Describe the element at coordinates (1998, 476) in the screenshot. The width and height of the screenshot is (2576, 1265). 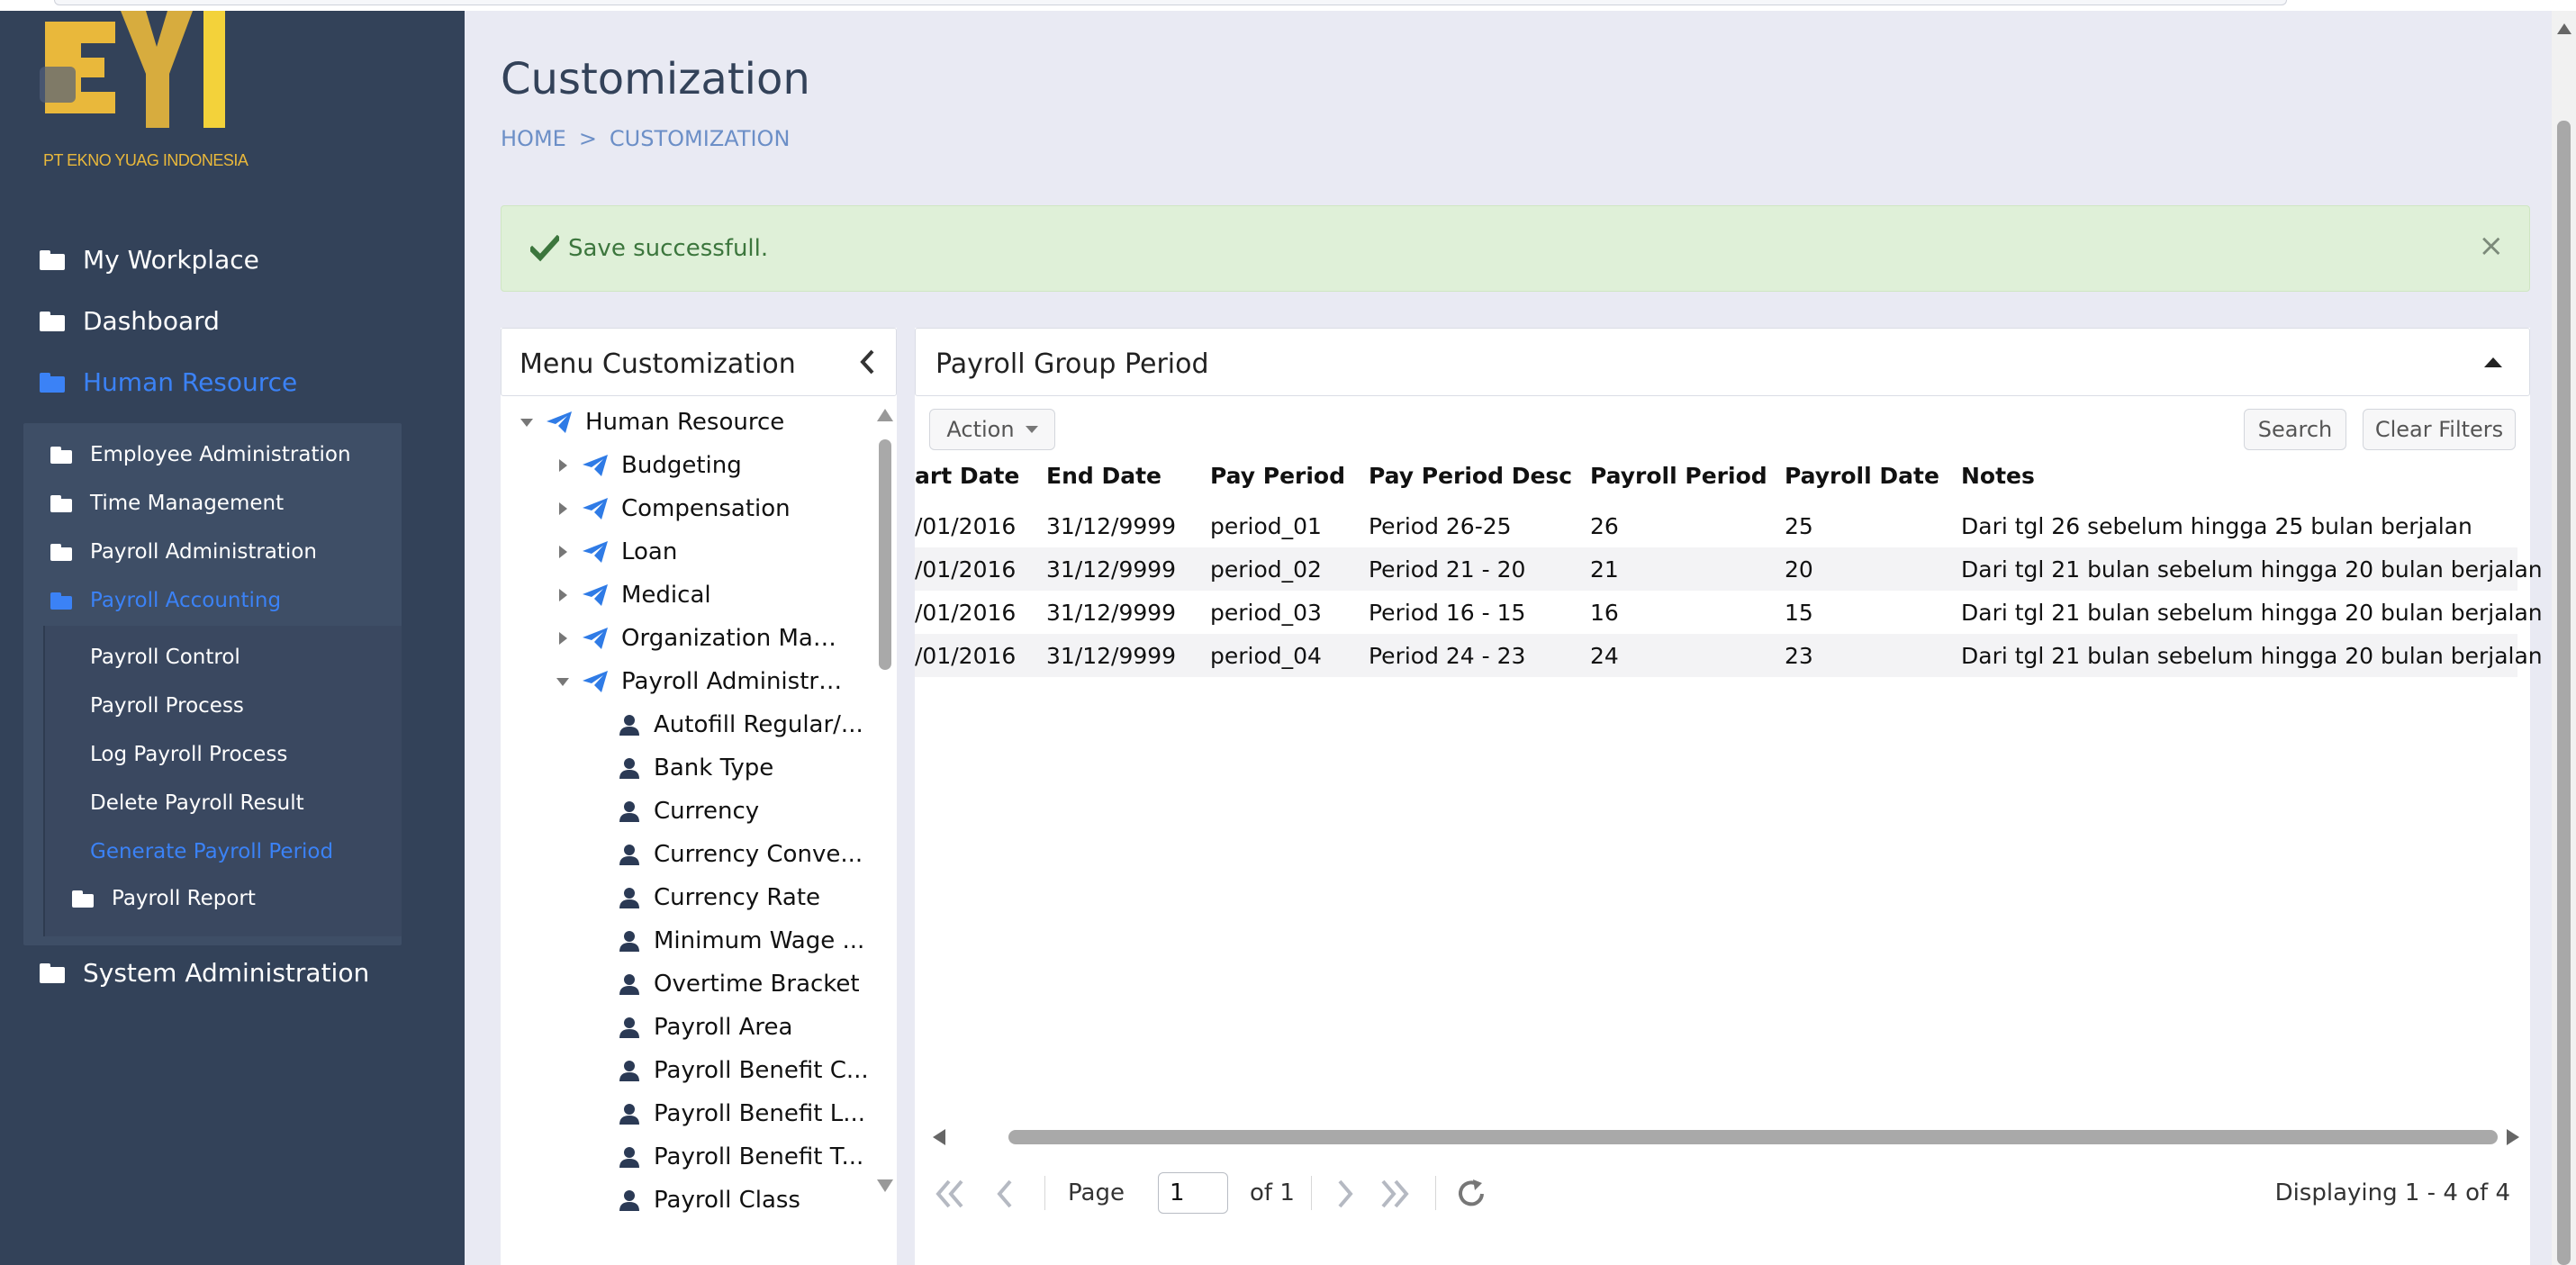
I see `column-header-notes: Notes` at that location.